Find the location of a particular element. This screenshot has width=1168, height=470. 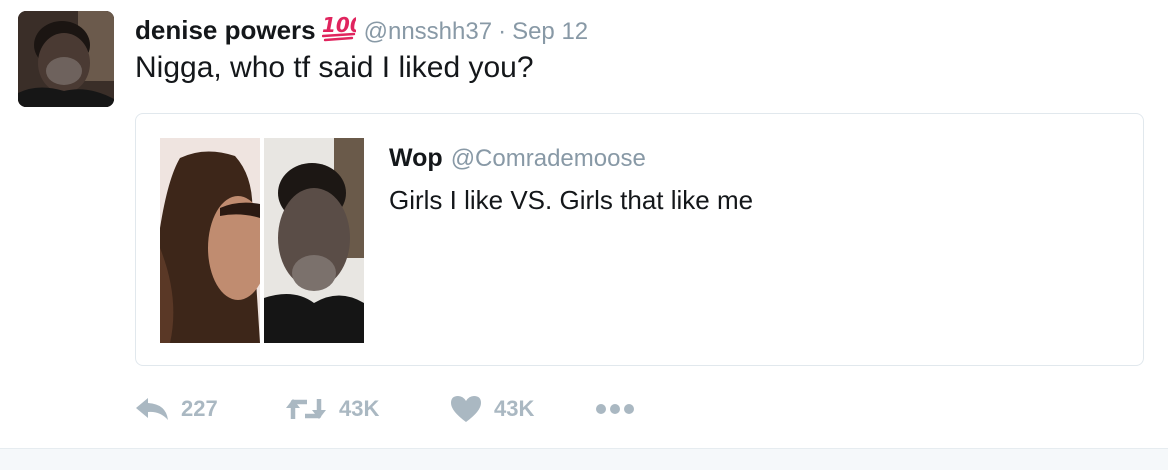

reply-button: 227 is located at coordinates (210, 409).